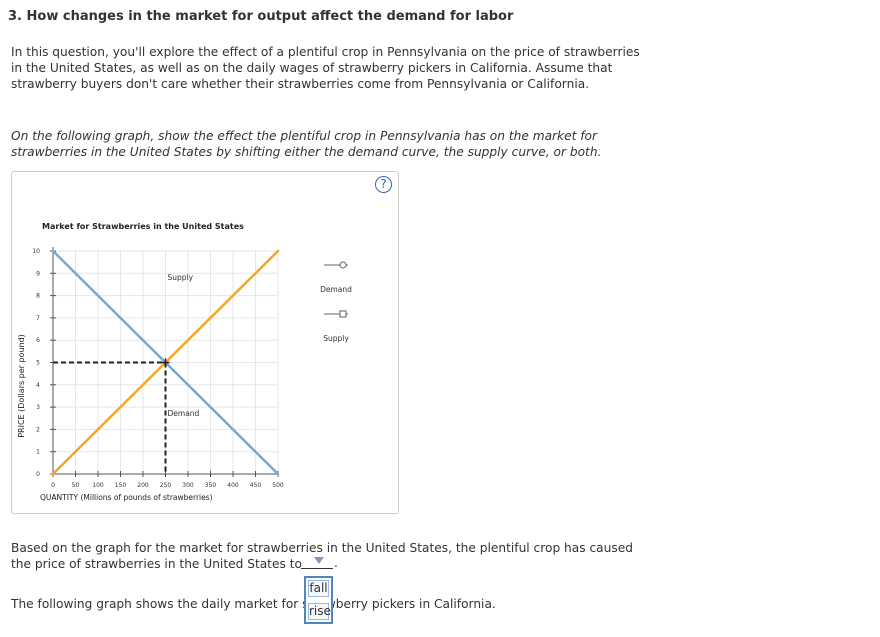  What do you see at coordinates (38, 318) in the screenshot?
I see `y-tick-label: 7` at bounding box center [38, 318].